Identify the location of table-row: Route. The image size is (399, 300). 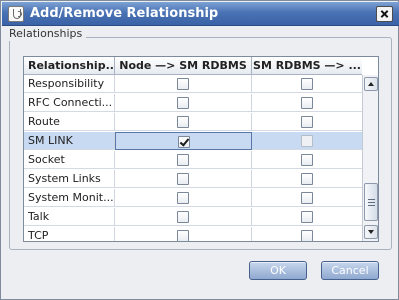
(193, 122).